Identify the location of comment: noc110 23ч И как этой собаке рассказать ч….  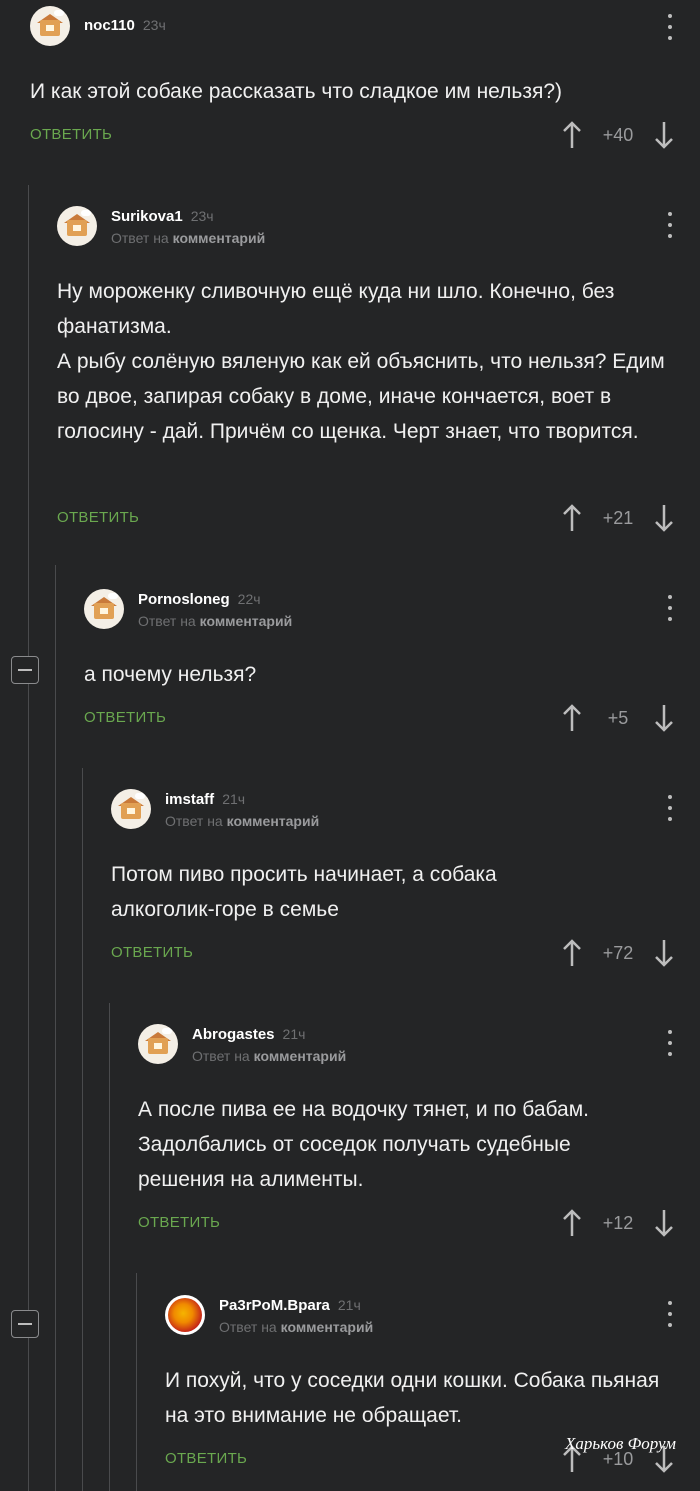
(365, 81).